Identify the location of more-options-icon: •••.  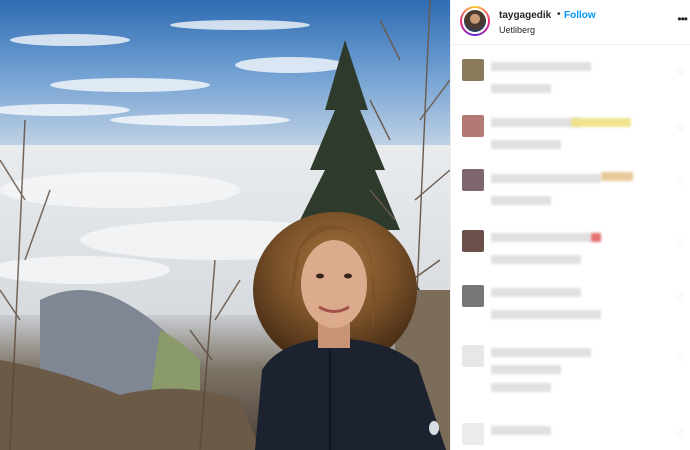
(682, 19).